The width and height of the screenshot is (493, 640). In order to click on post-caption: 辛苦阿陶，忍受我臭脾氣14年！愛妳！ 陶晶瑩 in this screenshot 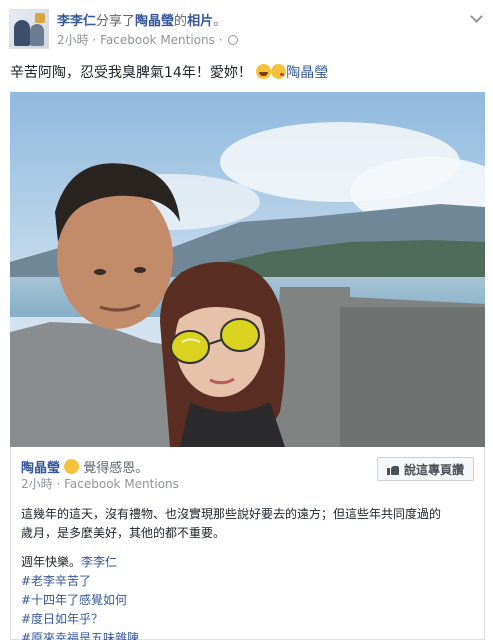, I will do `click(169, 72)`.